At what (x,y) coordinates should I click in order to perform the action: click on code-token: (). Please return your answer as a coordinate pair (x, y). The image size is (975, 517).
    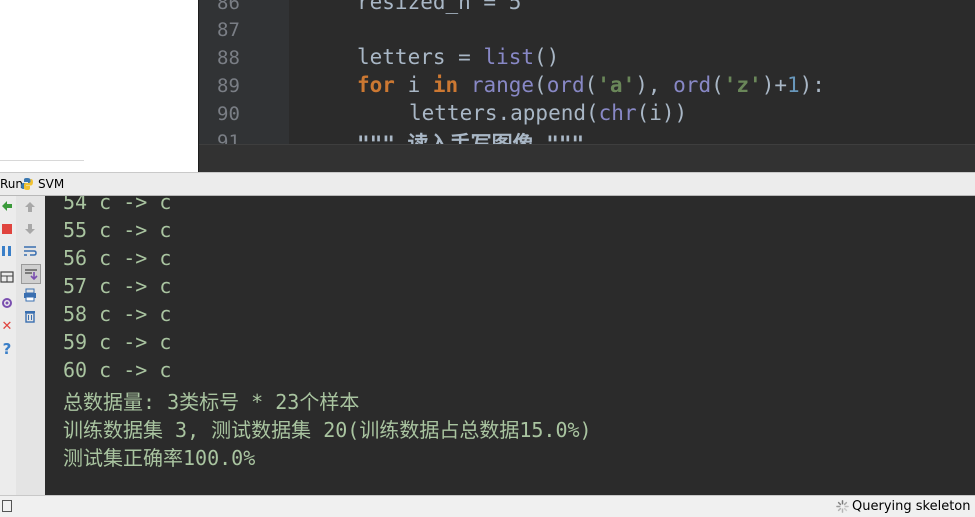
    Looking at the image, I should click on (547, 57).